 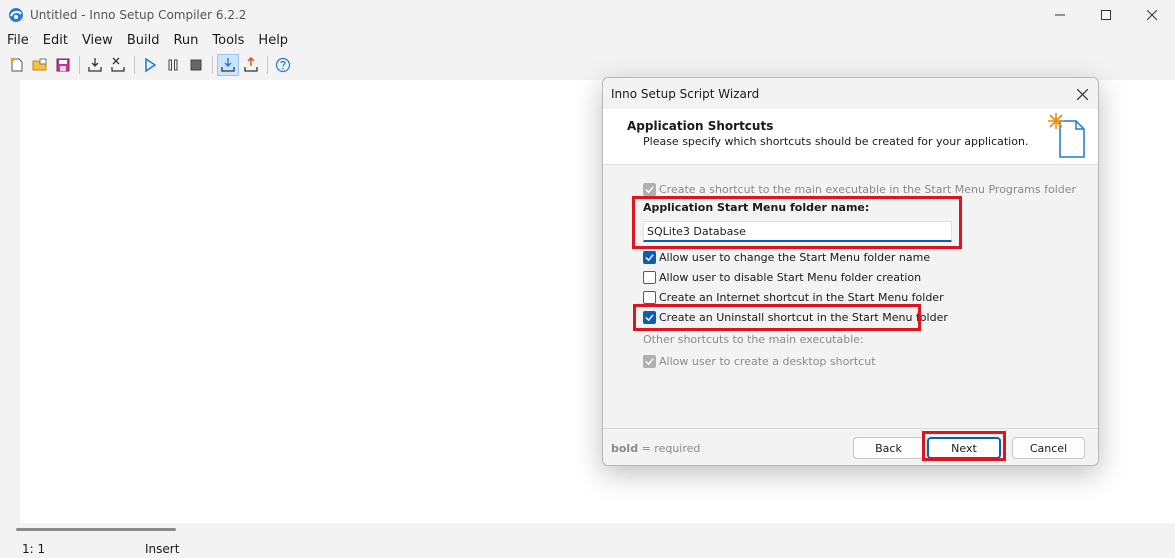 I want to click on compile-icon, so click(x=95, y=65).